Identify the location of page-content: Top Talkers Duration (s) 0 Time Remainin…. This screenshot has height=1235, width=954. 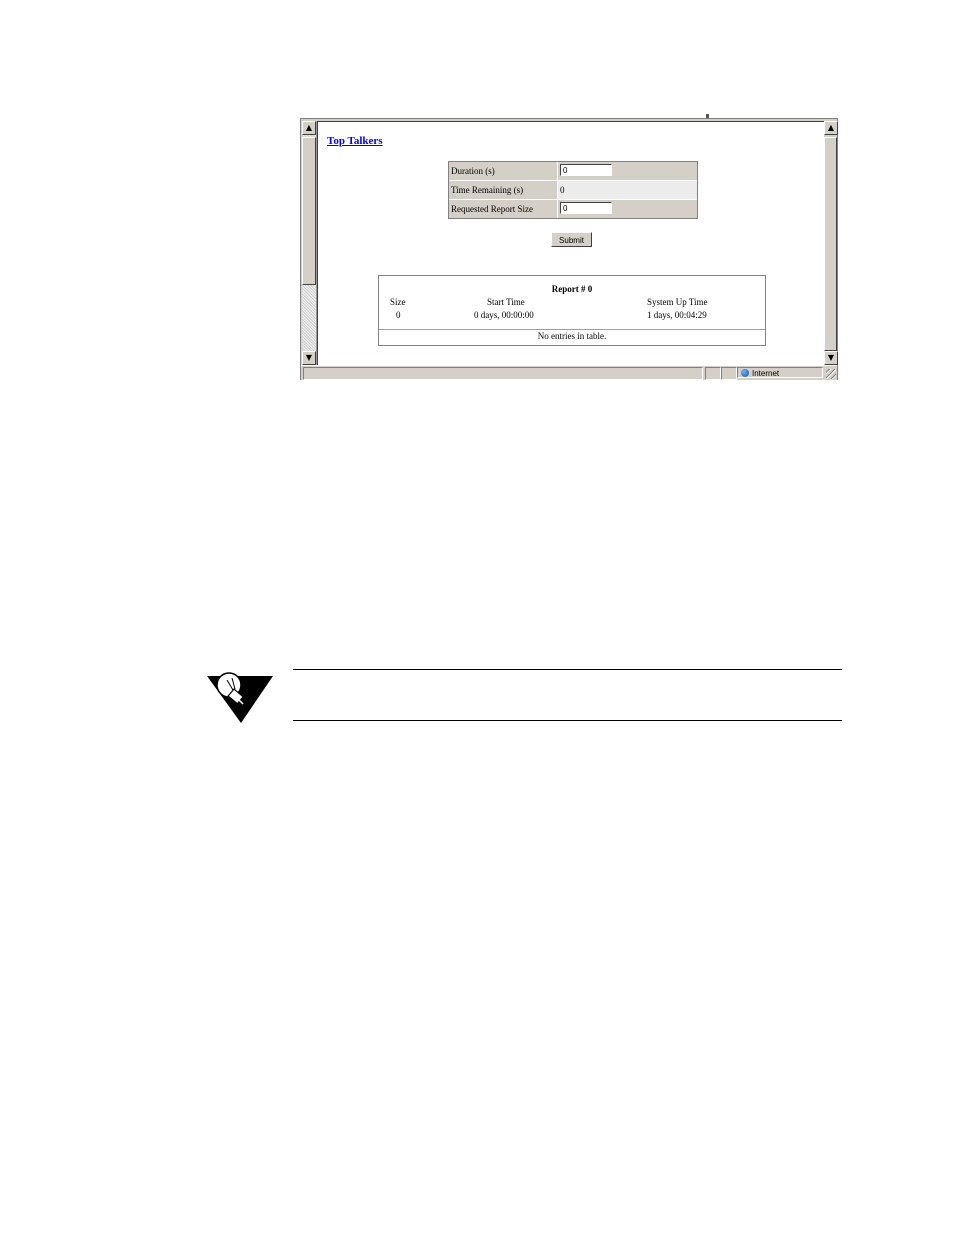
(571, 243).